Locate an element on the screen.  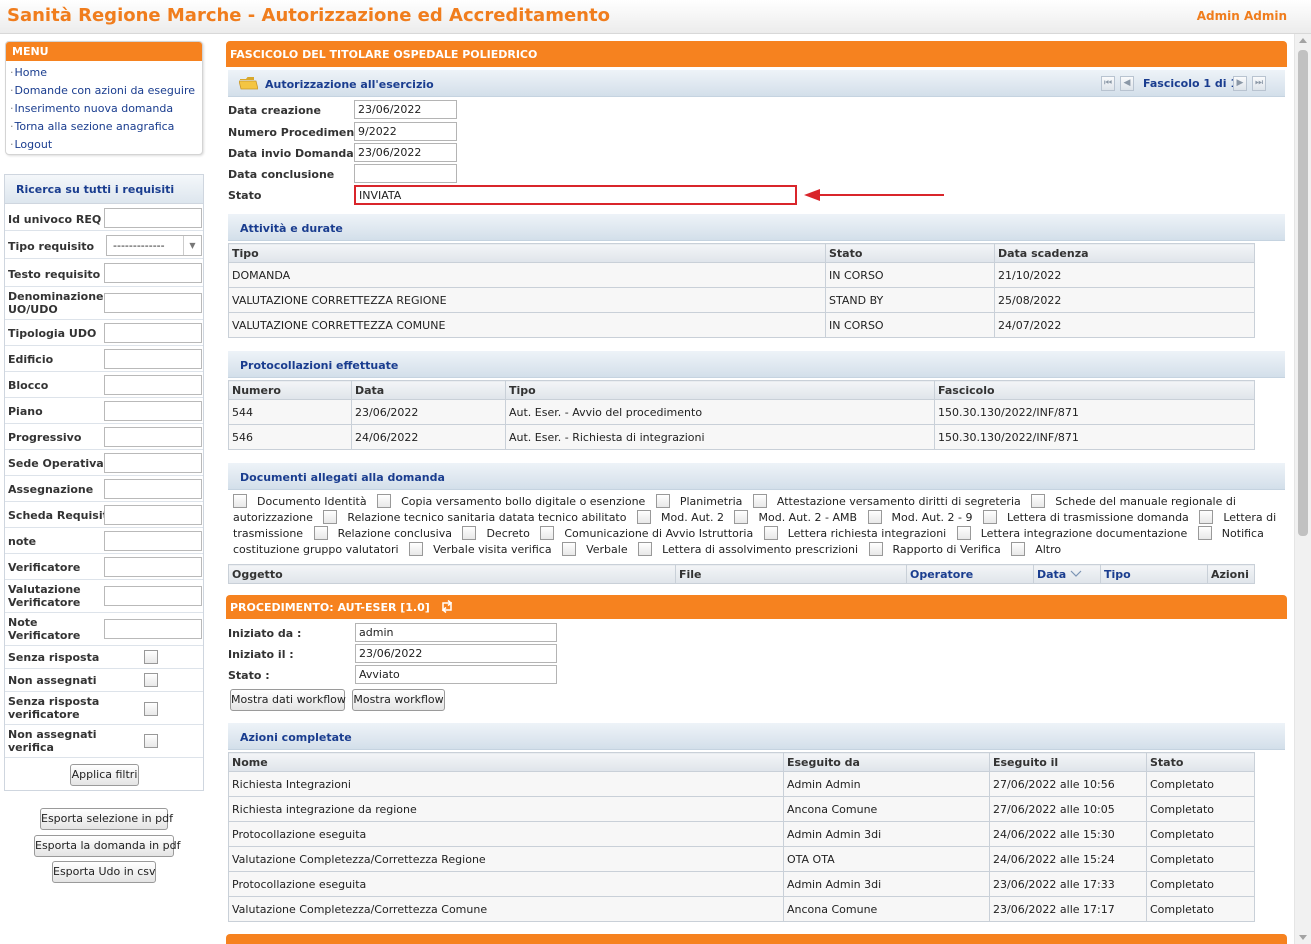
sede-operativa-input is located at coordinates (153, 463).